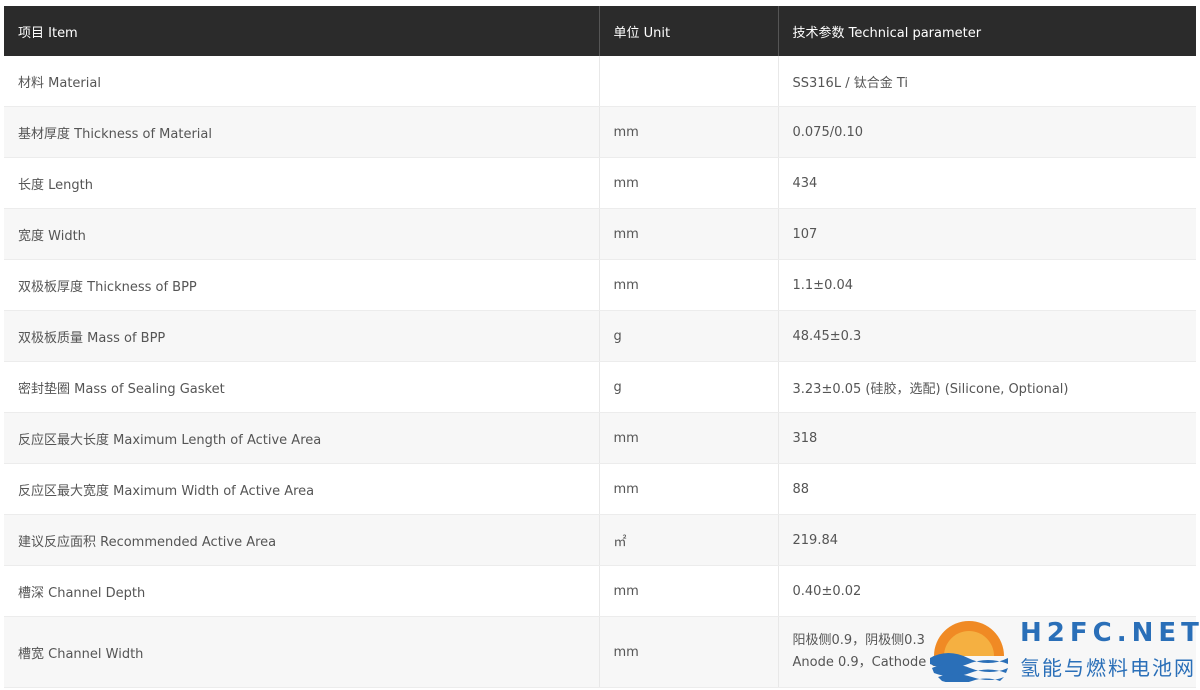 This screenshot has width=1200, height=690. Describe the element at coordinates (302, 183) in the screenshot. I see `cell-item: 长度 Length` at that location.